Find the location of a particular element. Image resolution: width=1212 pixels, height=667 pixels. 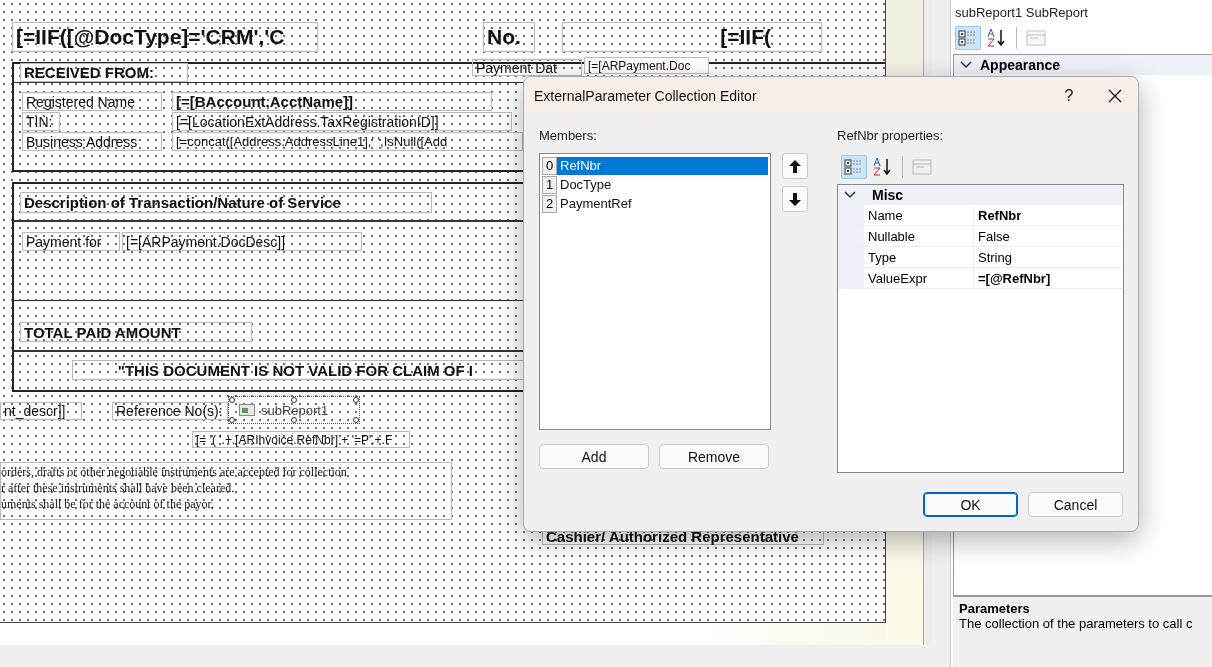

report-field: RECEIVED FROM: is located at coordinates (104, 72).